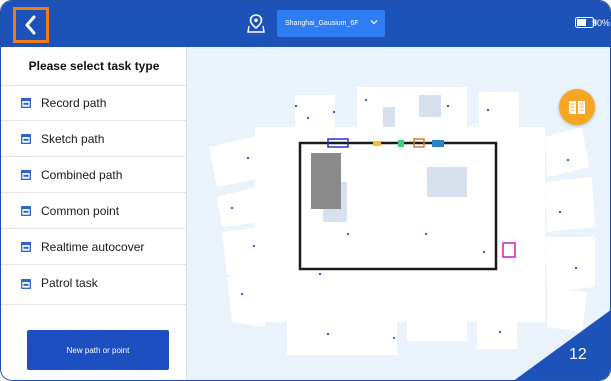  I want to click on task-item-sketch-path: Sketch path, so click(94, 139).